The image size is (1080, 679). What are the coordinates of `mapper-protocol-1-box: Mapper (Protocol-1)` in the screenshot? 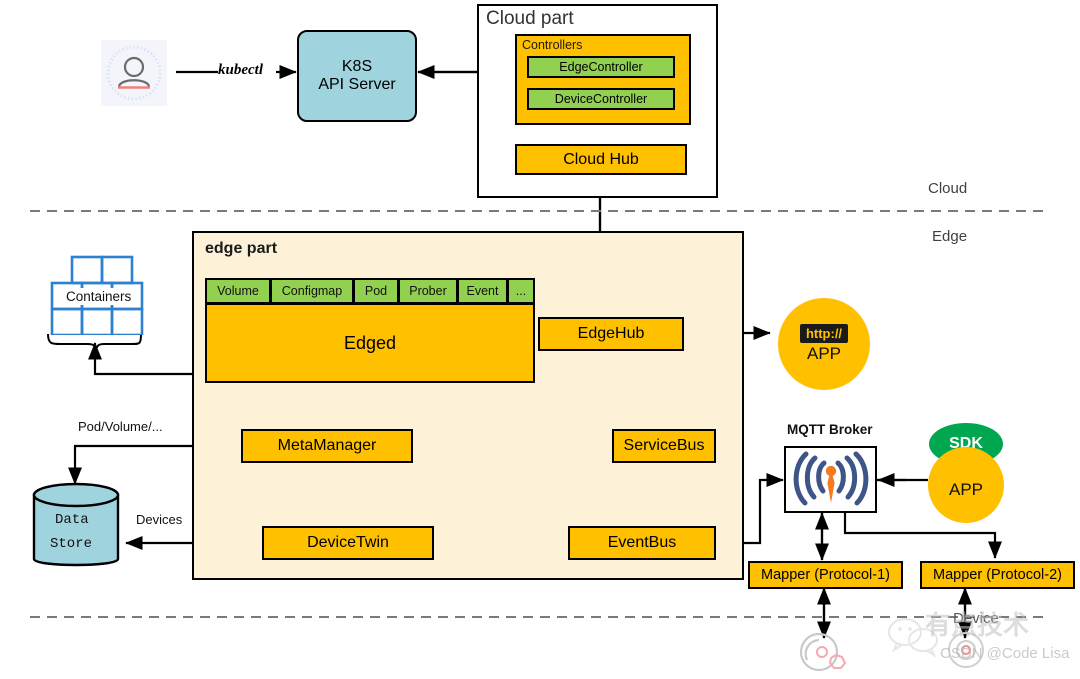 It's located at (825, 575).